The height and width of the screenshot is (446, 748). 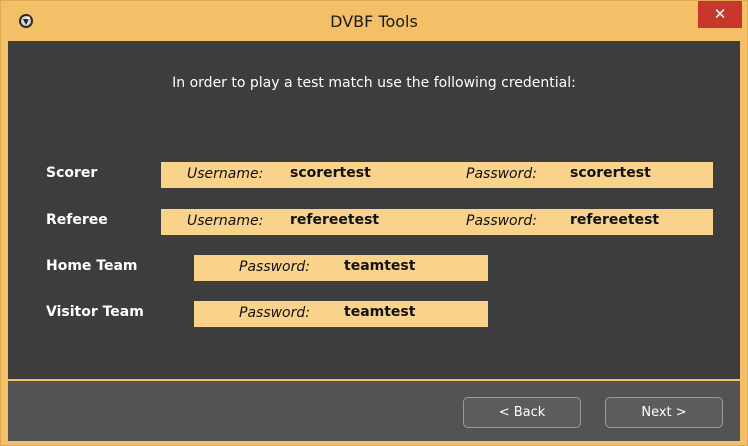 What do you see at coordinates (274, 313) in the screenshot?
I see `visitor-team-password-key: Password:` at bounding box center [274, 313].